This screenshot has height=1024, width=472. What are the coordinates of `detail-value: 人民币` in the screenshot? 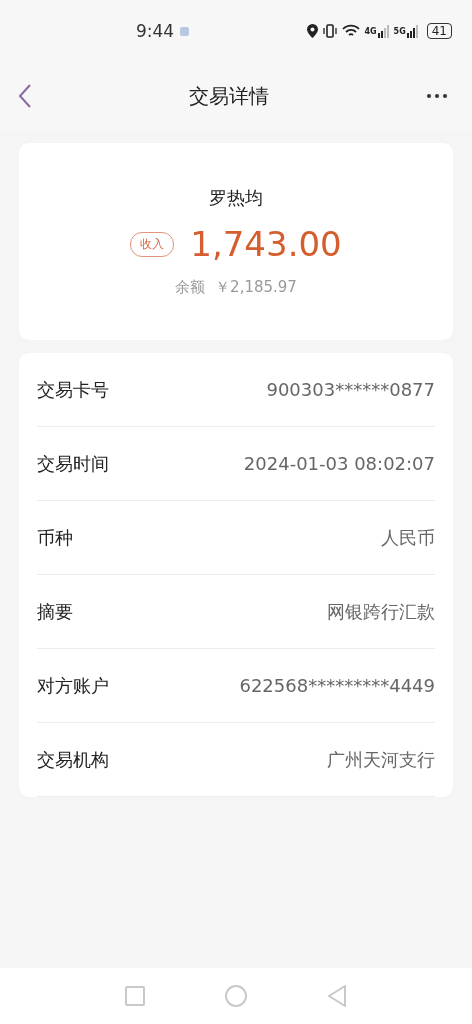 It's located at (408, 537).